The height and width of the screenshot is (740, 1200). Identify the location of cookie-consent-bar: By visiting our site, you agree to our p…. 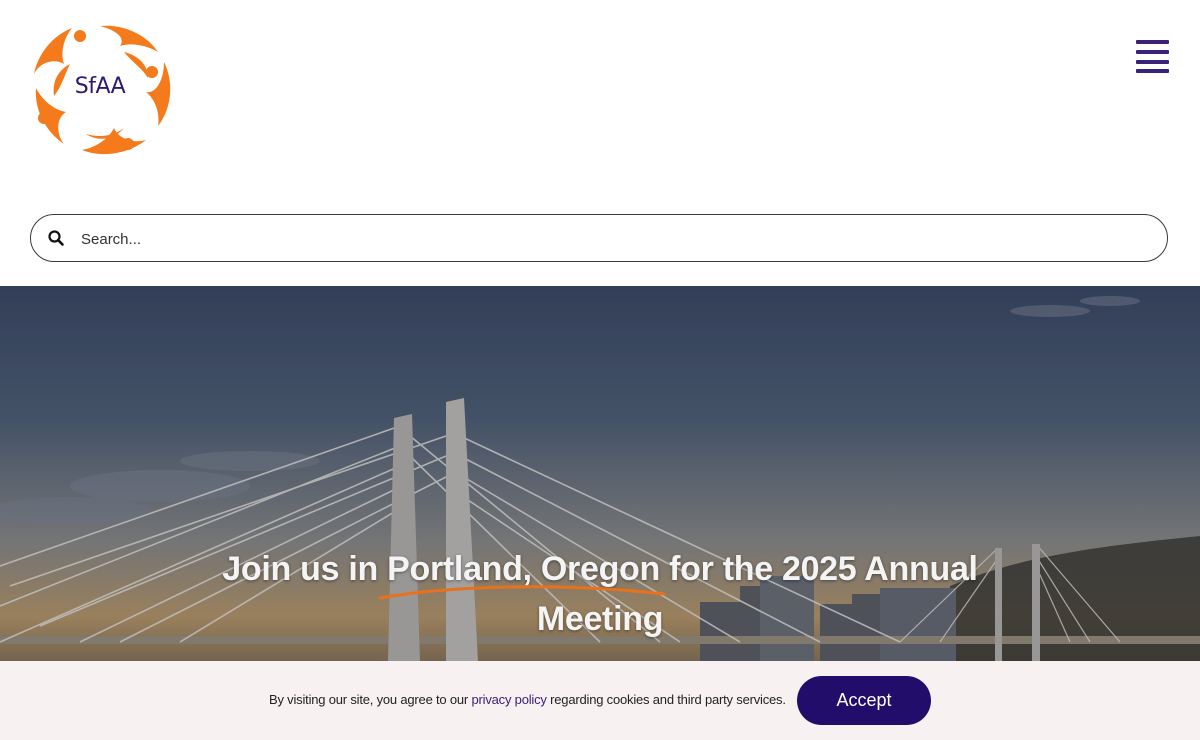
(600, 700).